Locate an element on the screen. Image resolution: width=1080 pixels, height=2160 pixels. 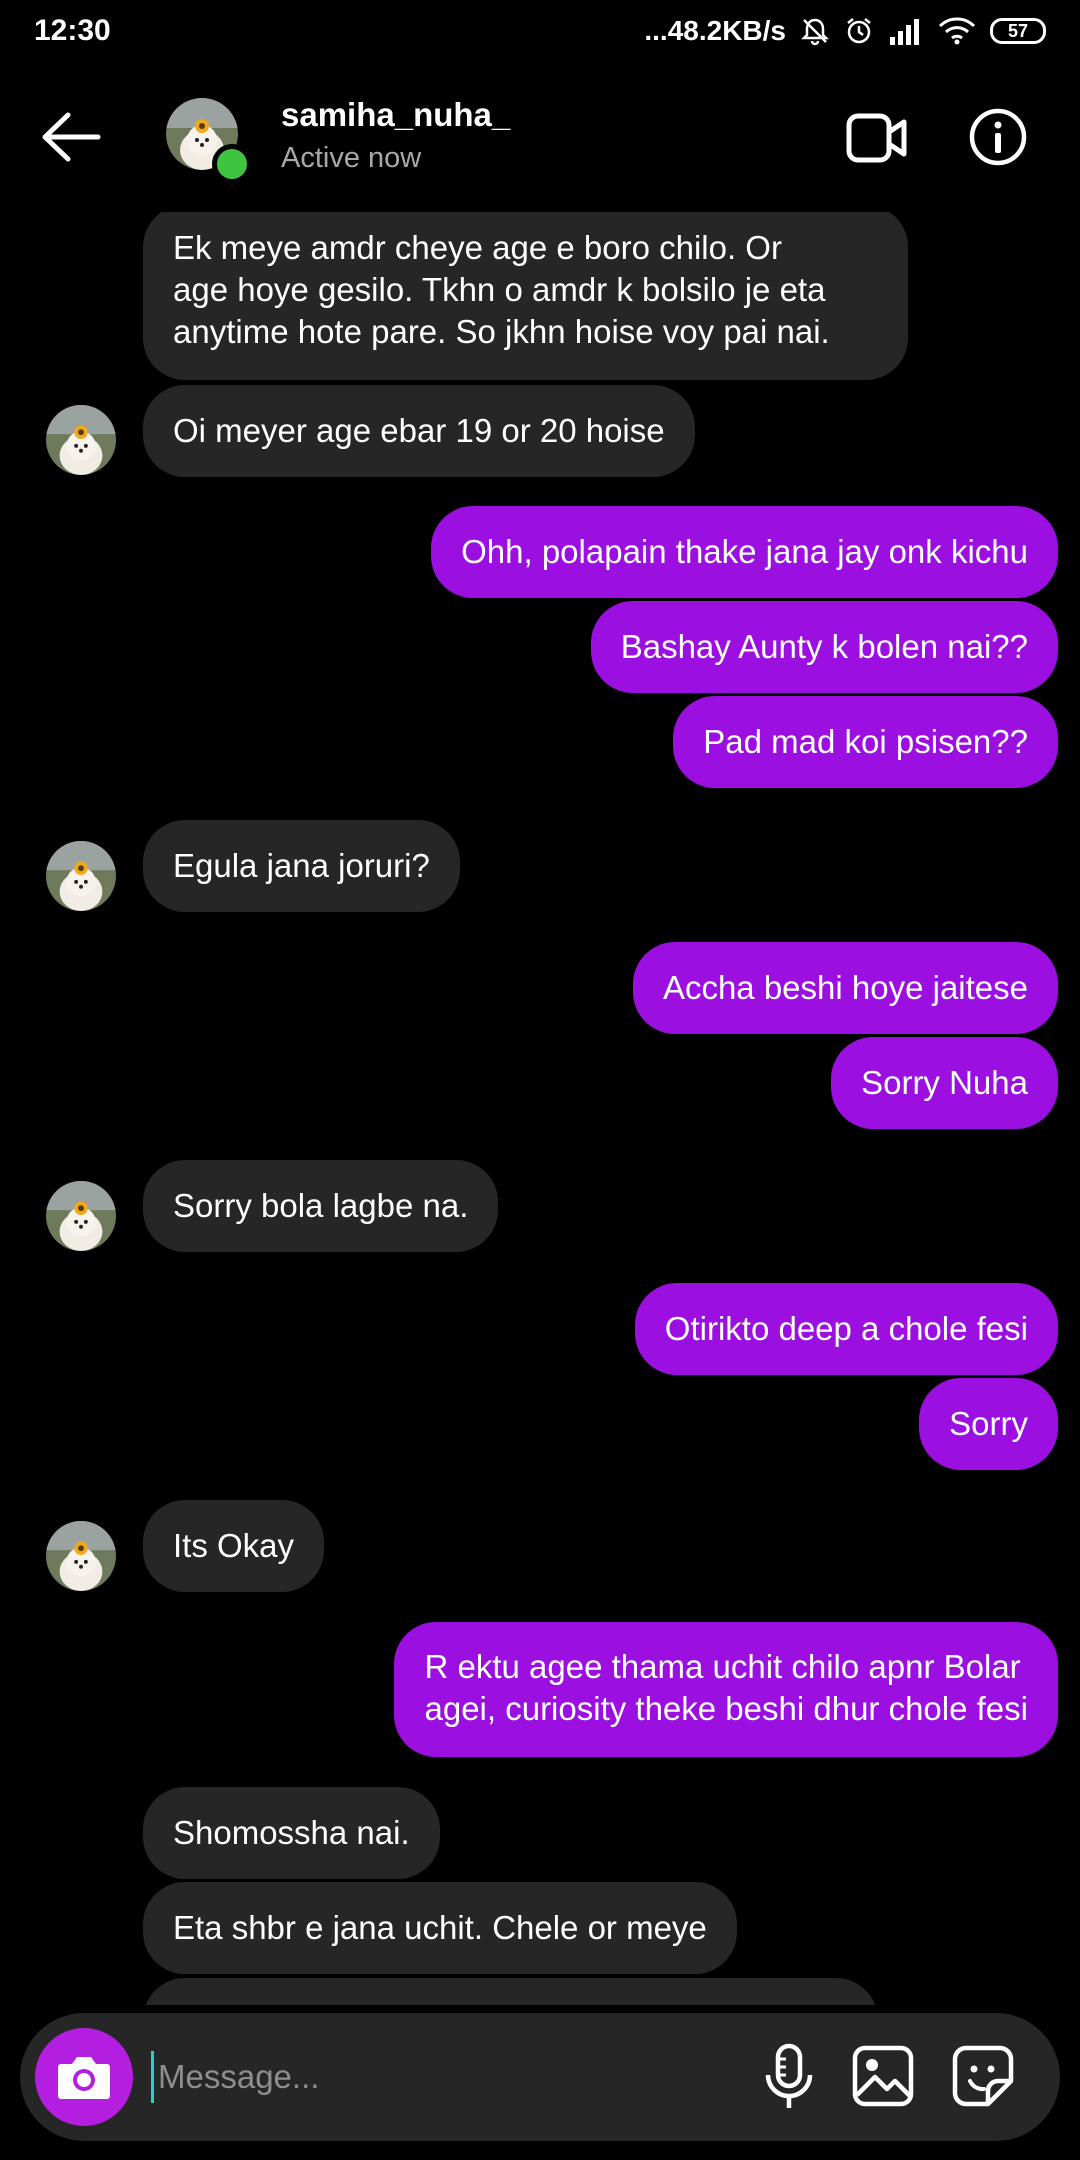
mute-bell-icon is located at coordinates (815, 32).